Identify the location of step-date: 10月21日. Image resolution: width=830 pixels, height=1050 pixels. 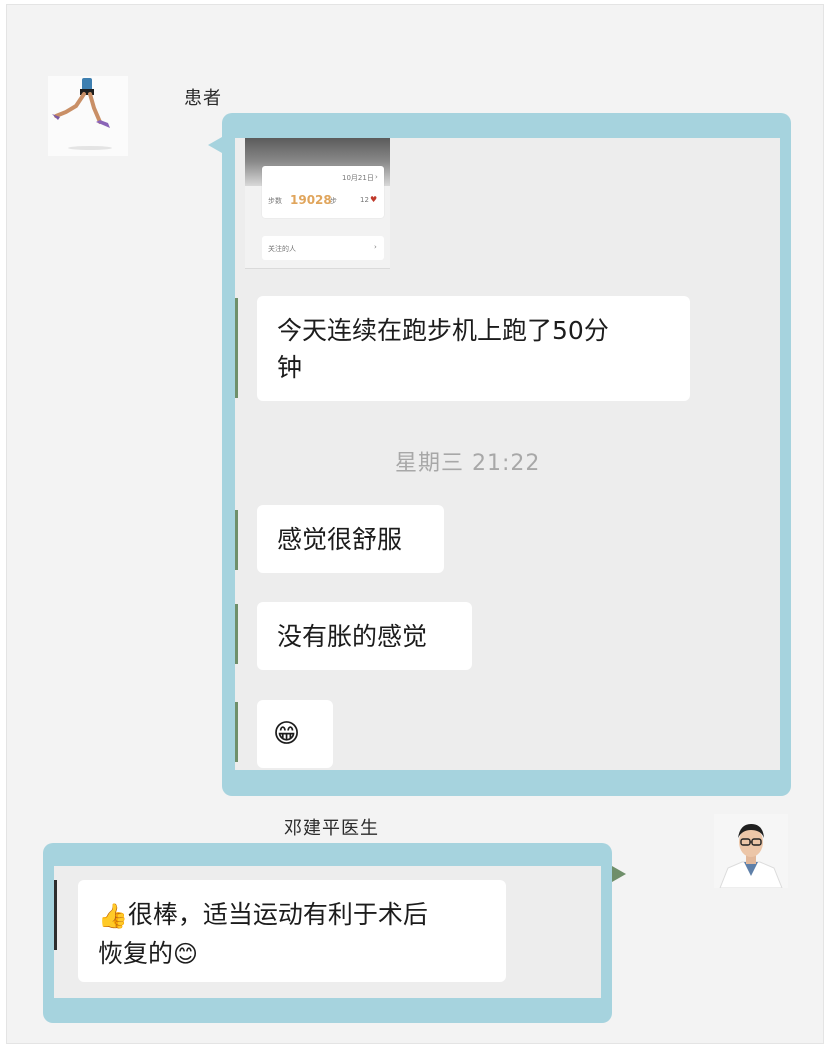
(358, 178).